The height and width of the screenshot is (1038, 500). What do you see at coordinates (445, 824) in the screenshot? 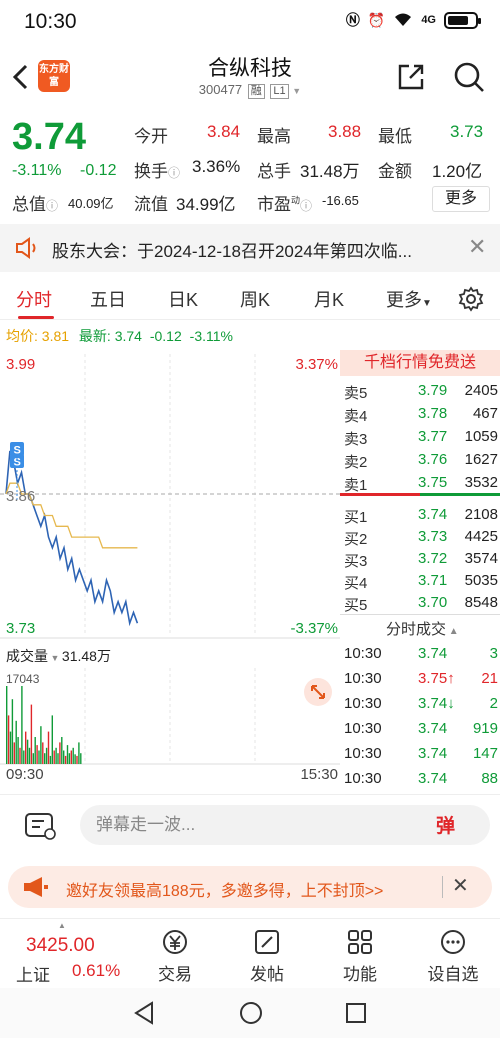
I see `danmu-button: 弹` at bounding box center [445, 824].